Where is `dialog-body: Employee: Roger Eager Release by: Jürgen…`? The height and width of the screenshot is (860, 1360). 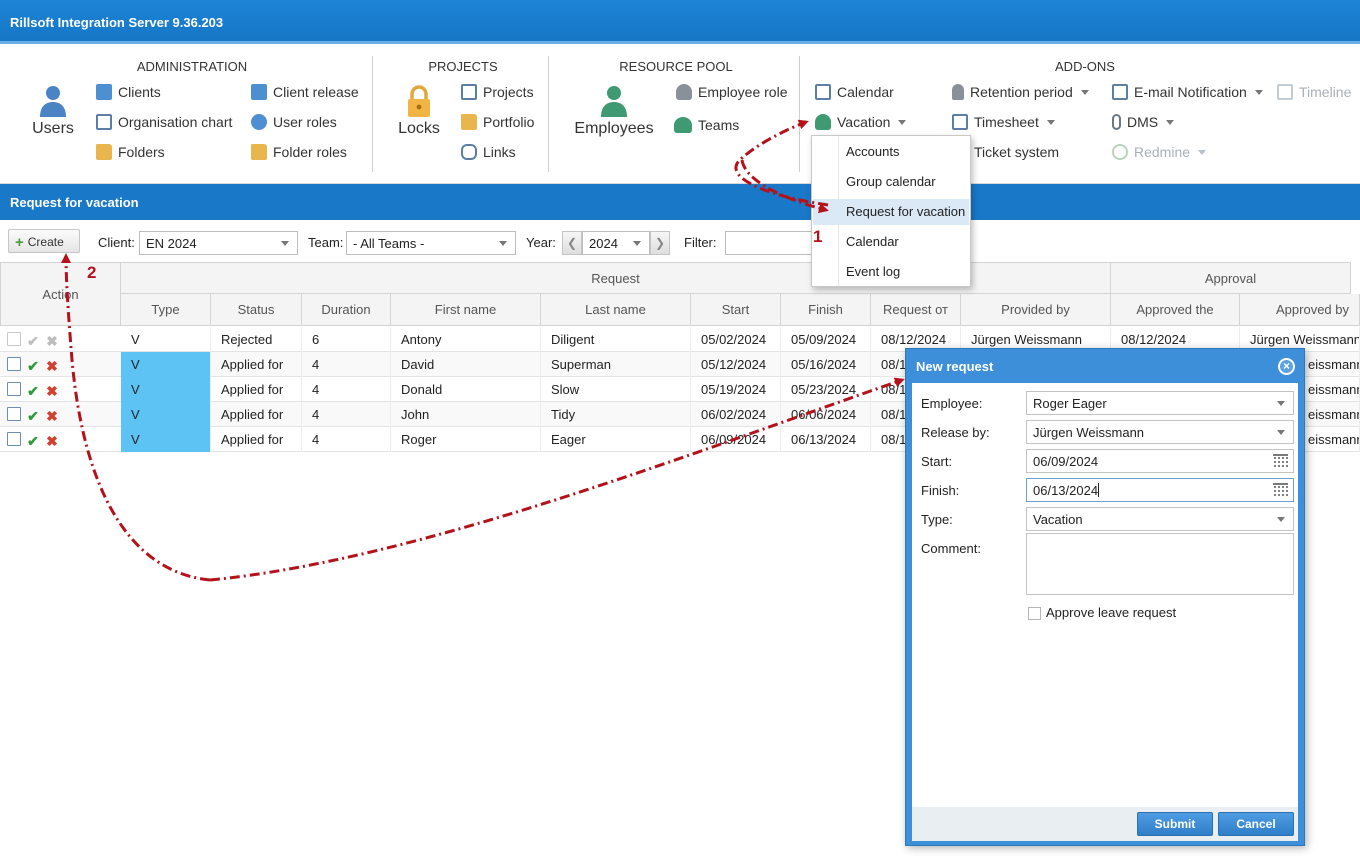
dialog-body: Employee: Roger Eager Release by: Jürgen… is located at coordinates (1105, 595).